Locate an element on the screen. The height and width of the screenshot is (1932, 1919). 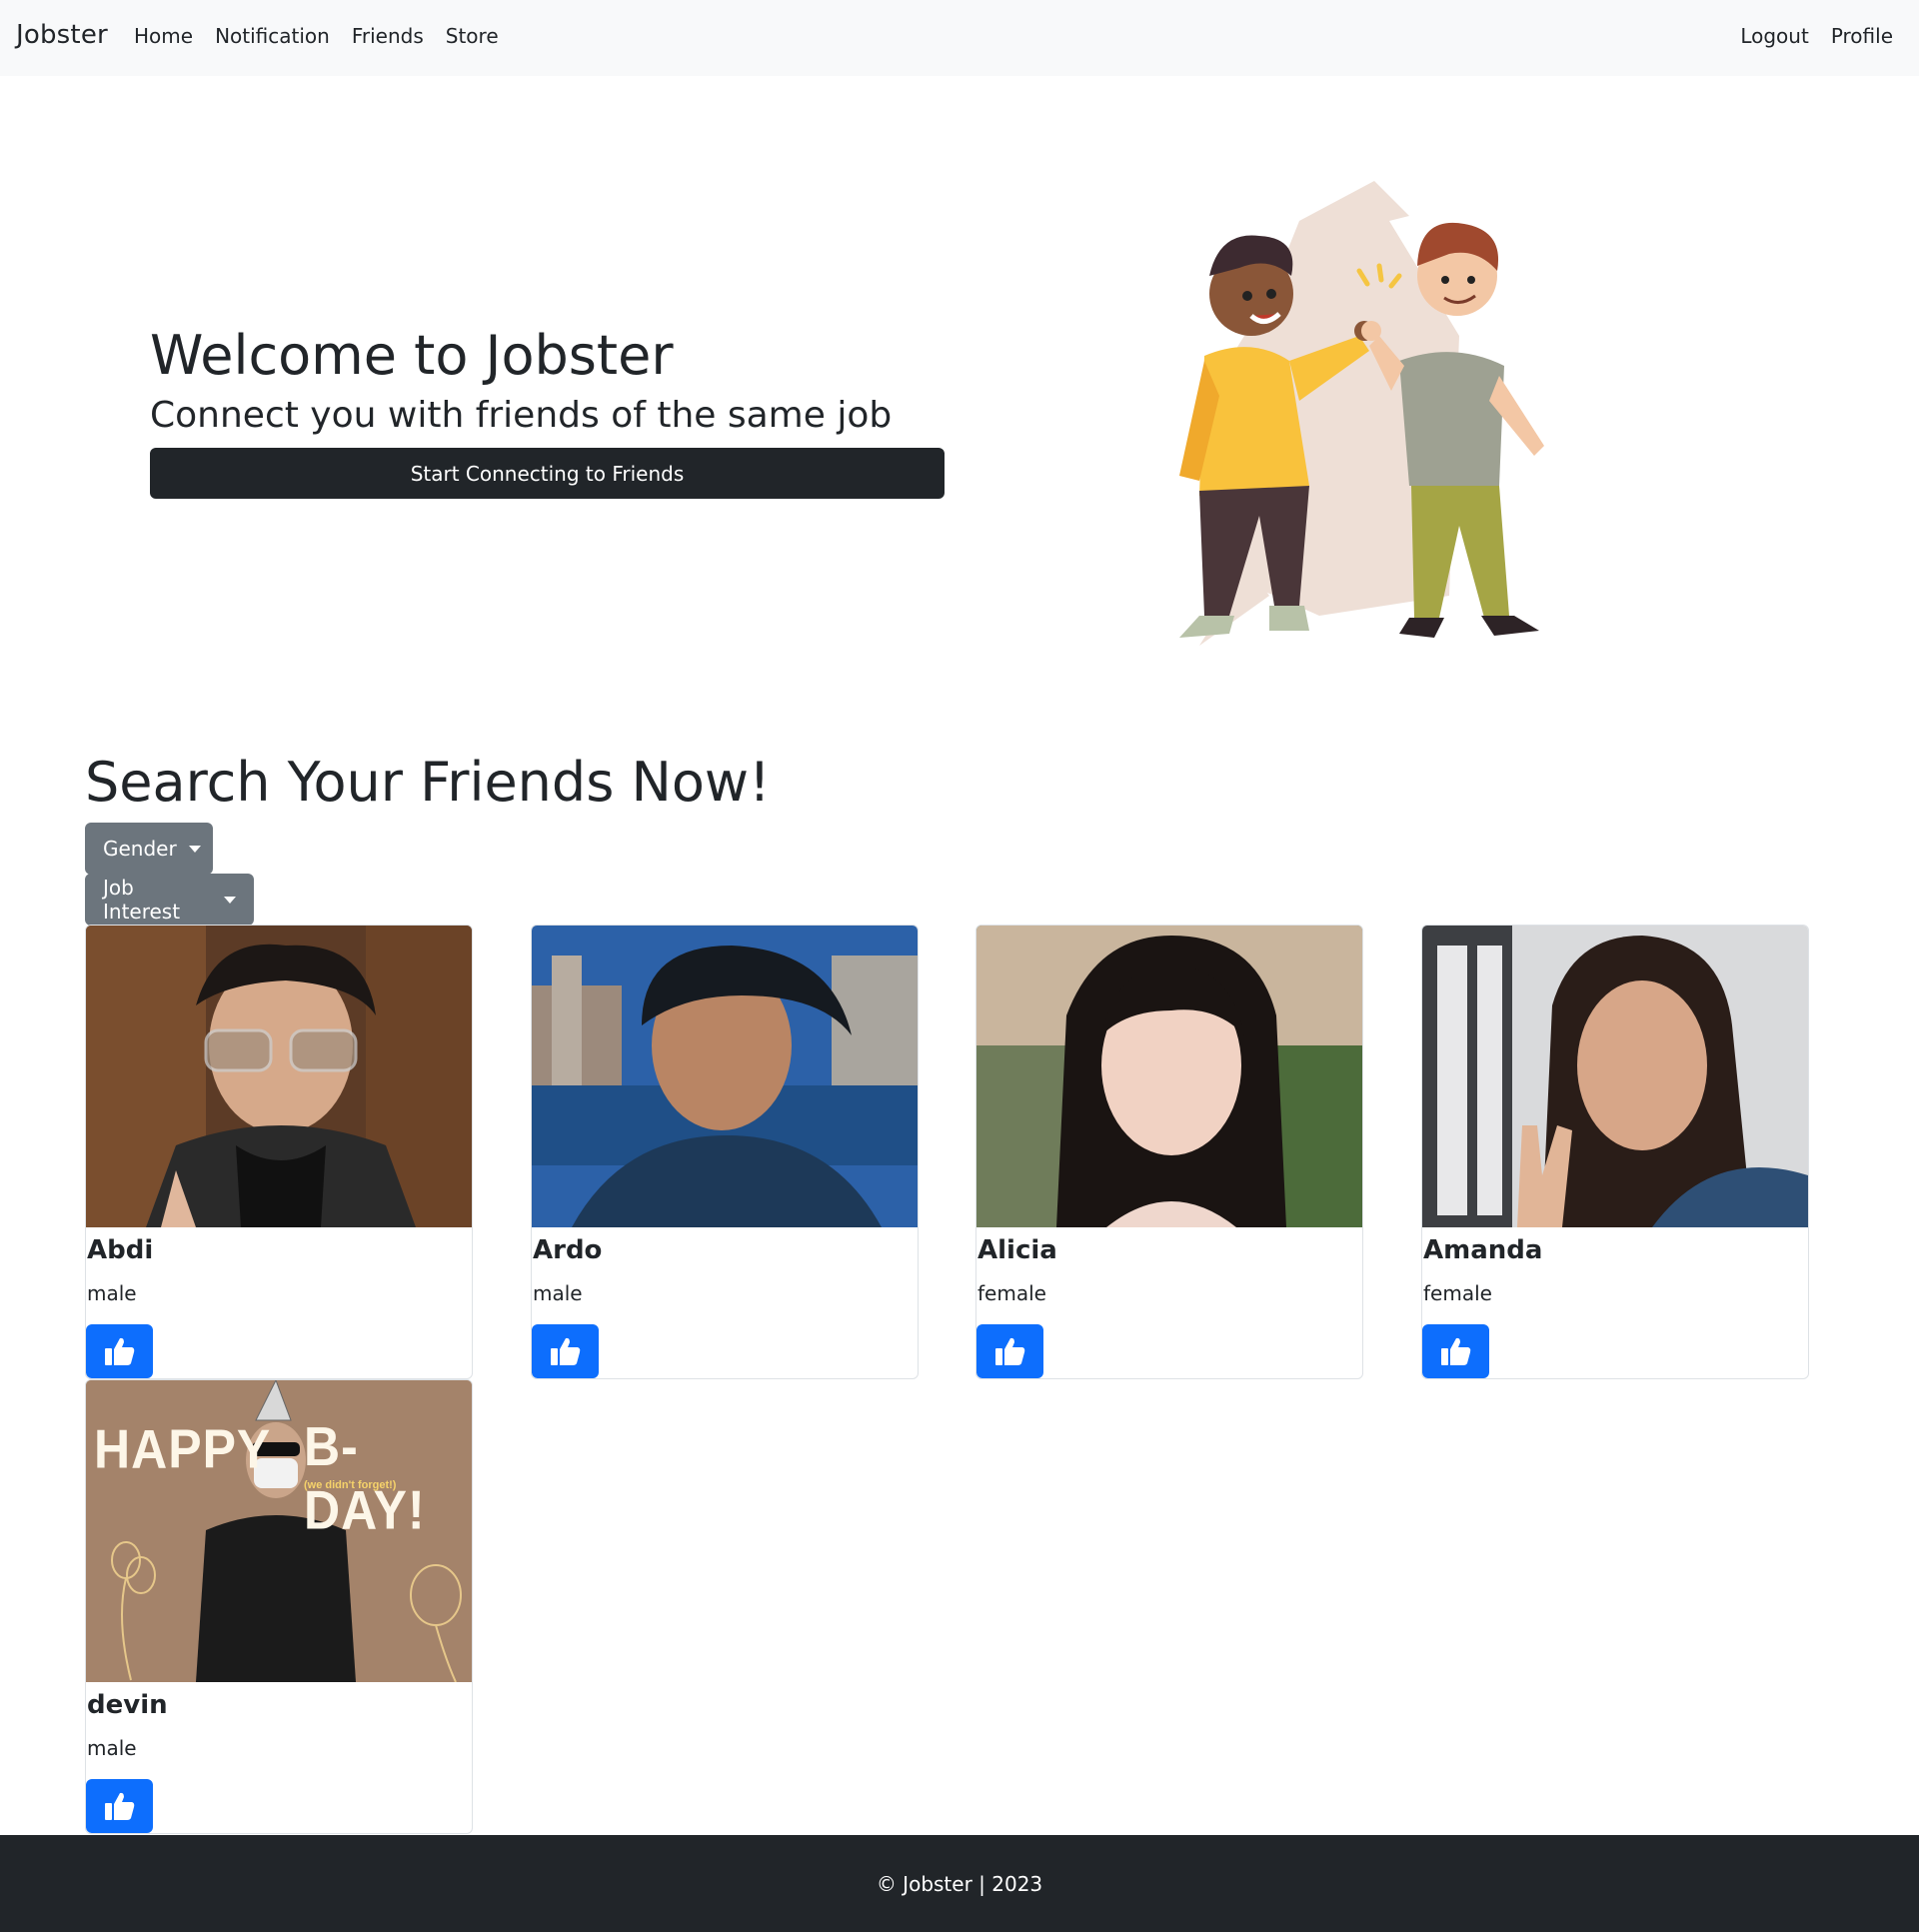
gender-dropdown: Gender is located at coordinates (149, 849).